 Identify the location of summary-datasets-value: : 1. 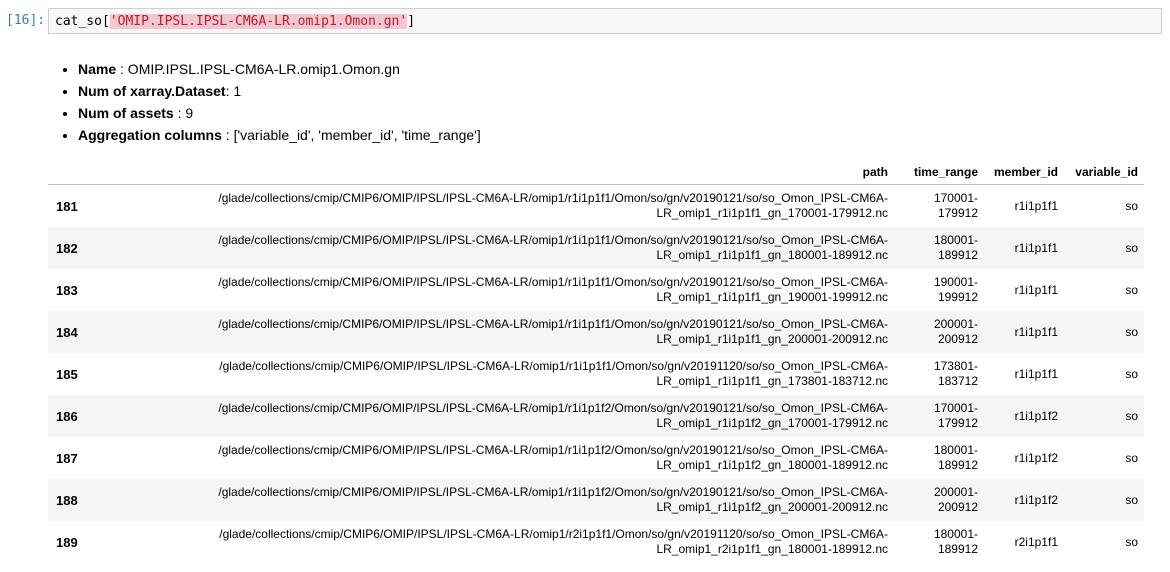
(233, 91).